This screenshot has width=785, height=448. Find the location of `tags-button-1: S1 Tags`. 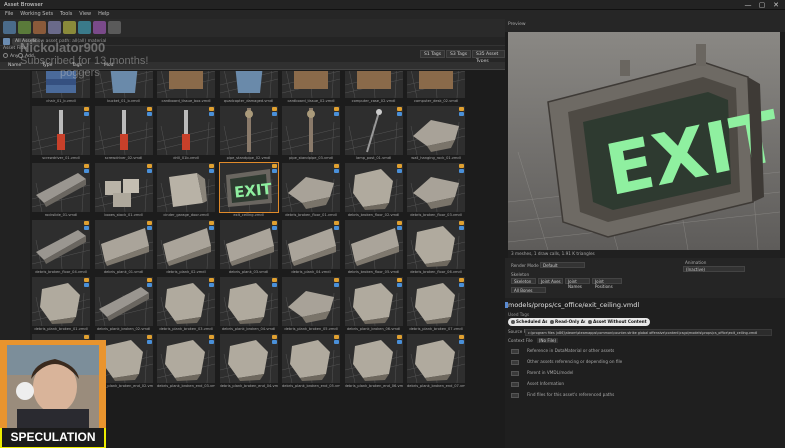

tags-button-1: S1 Tags is located at coordinates (433, 54).